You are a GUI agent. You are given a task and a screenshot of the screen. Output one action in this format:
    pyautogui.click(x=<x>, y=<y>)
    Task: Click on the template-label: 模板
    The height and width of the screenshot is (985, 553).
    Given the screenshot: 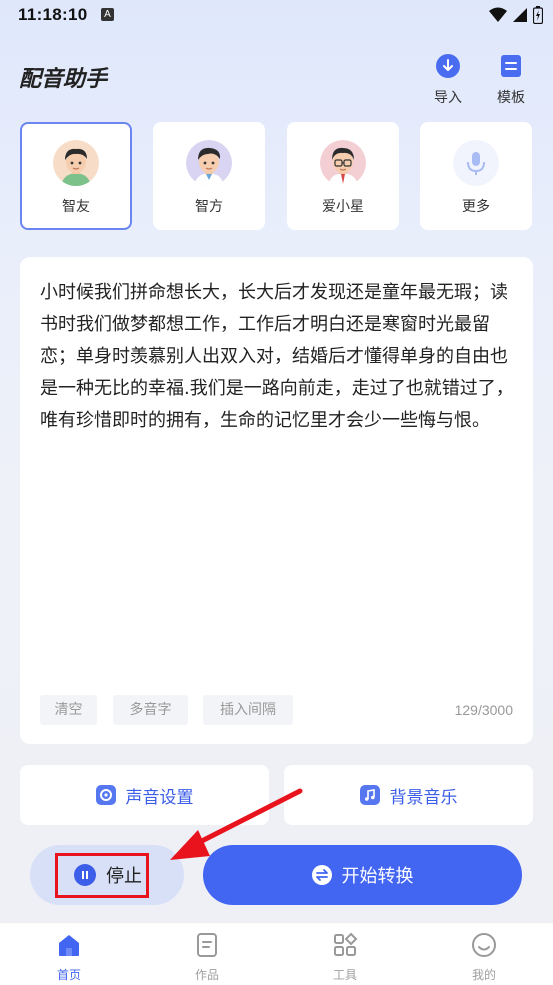 What is the action you would take?
    pyautogui.click(x=511, y=98)
    